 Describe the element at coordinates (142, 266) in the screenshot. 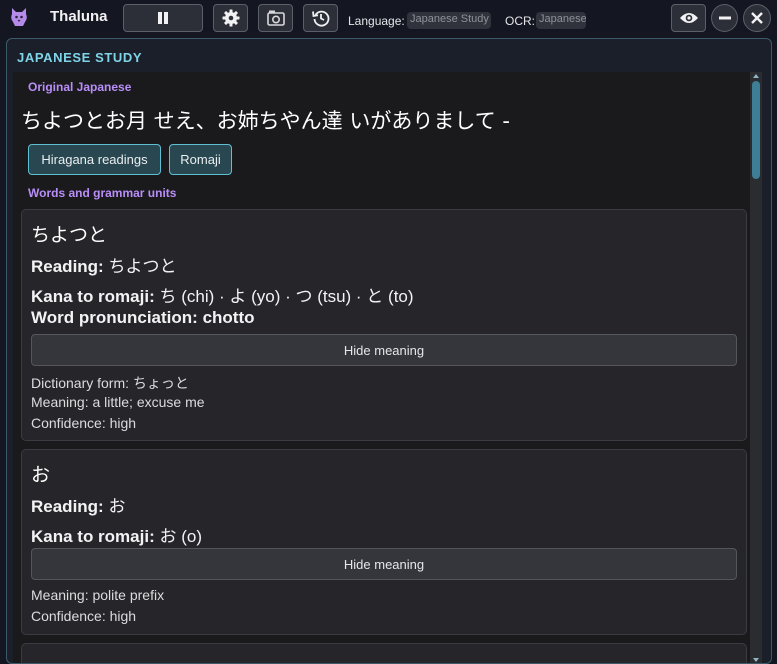

I see `reading-value: ちよつと` at that location.